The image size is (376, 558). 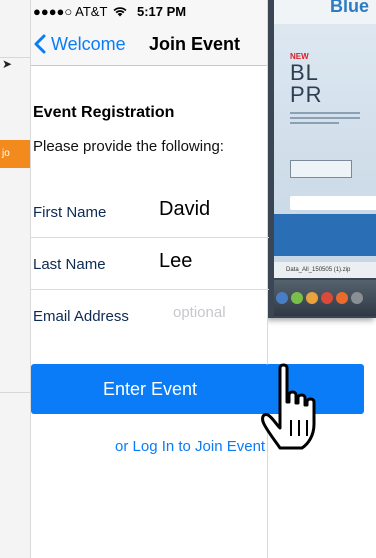 I want to click on back-button: Welcome, so click(x=78, y=44).